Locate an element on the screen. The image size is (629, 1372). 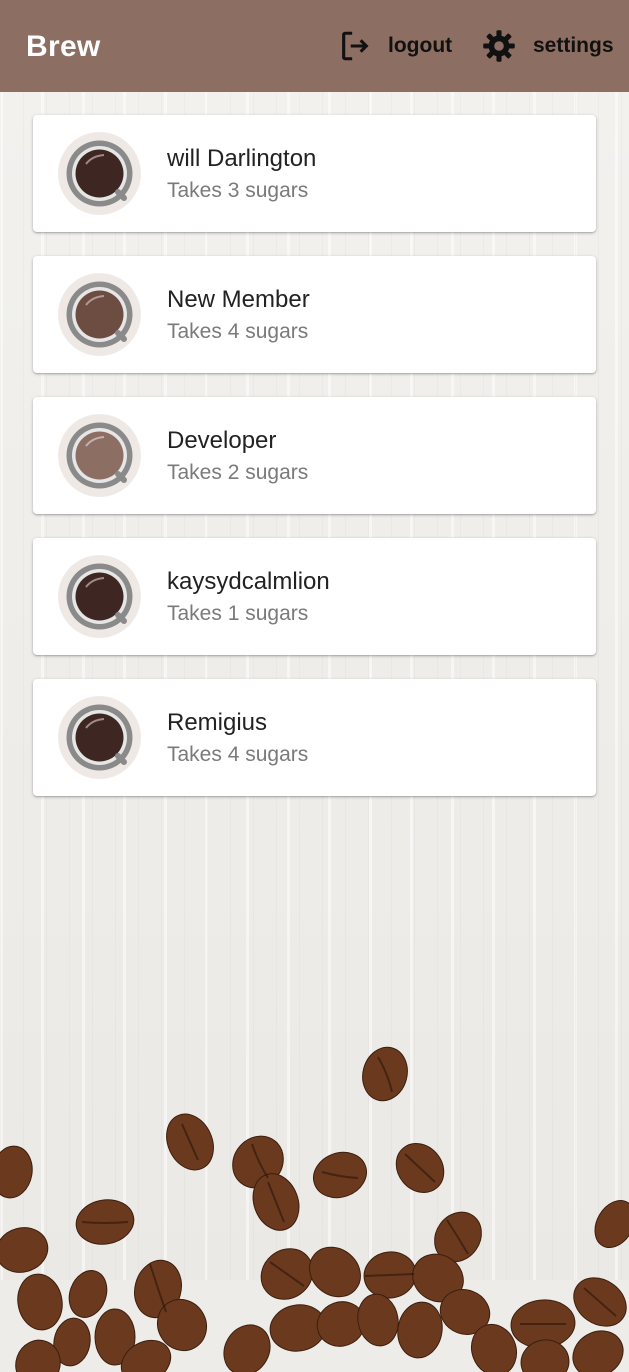
list-item: Remigius Takes 4 sugars is located at coordinates (314, 737).